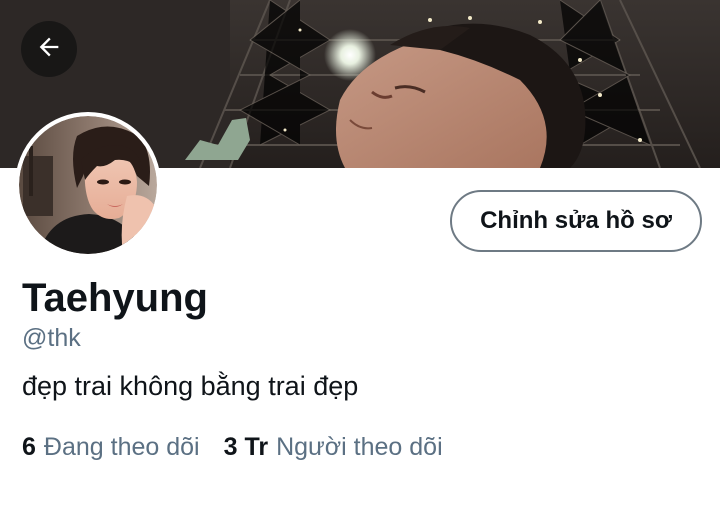 The width and height of the screenshot is (720, 528). I want to click on avatar, so click(88, 185).